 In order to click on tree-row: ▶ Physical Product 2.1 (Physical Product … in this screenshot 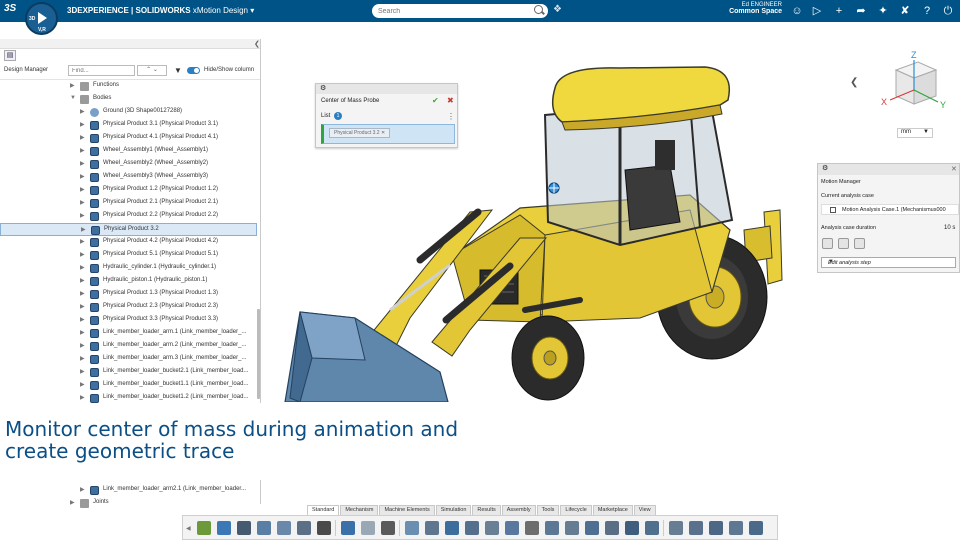, I will do `click(128, 203)`.